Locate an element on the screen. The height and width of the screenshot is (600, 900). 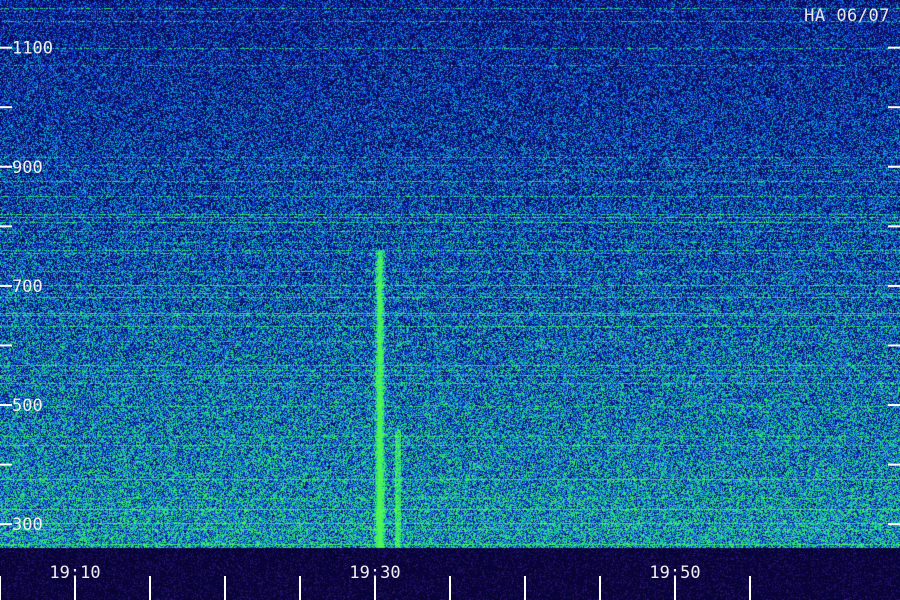
y-tick-label: 300 is located at coordinates (27, 525).